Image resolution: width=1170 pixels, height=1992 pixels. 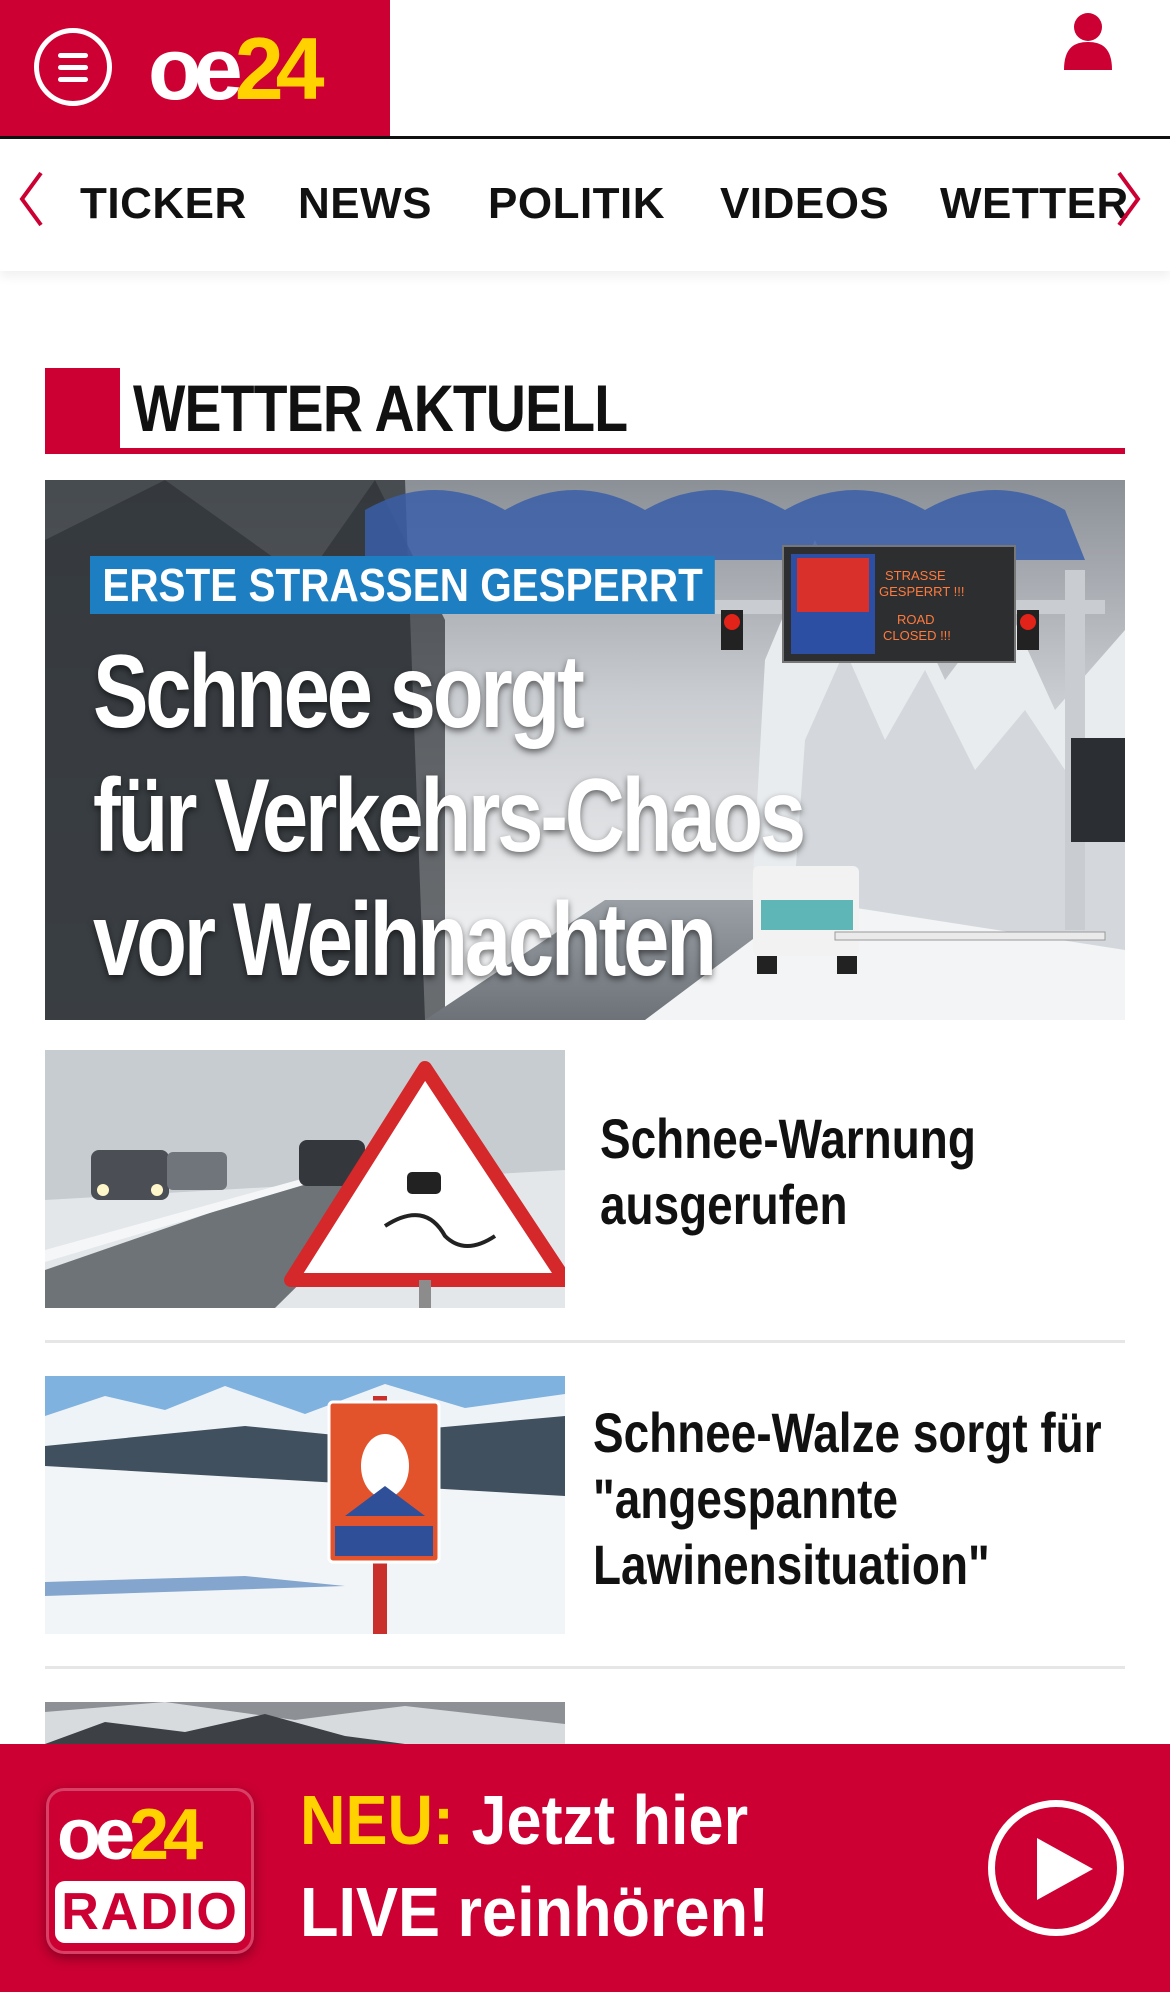 I want to click on article-item: Schnee-Warnung ausgerufen, so click(x=585, y=1179).